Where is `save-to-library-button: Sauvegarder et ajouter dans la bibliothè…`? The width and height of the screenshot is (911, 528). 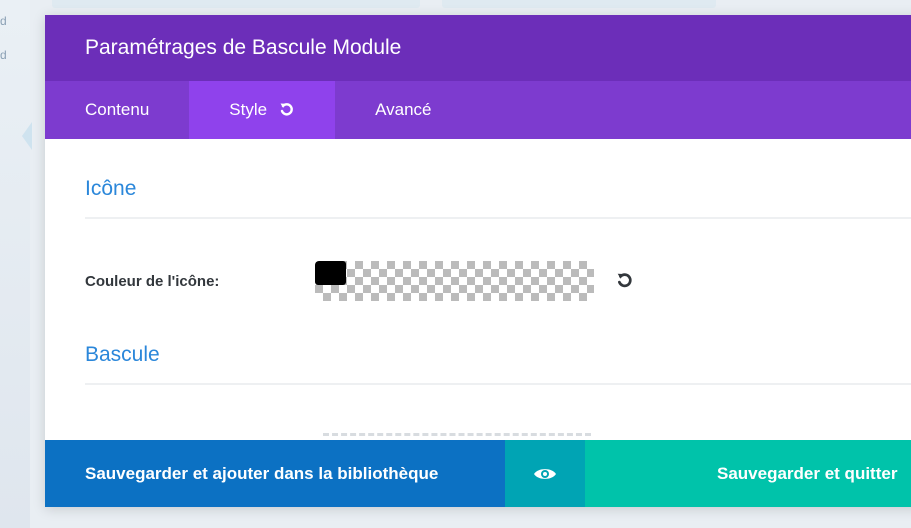 save-to-library-button: Sauvegarder et ajouter dans la bibliothè… is located at coordinates (275, 473).